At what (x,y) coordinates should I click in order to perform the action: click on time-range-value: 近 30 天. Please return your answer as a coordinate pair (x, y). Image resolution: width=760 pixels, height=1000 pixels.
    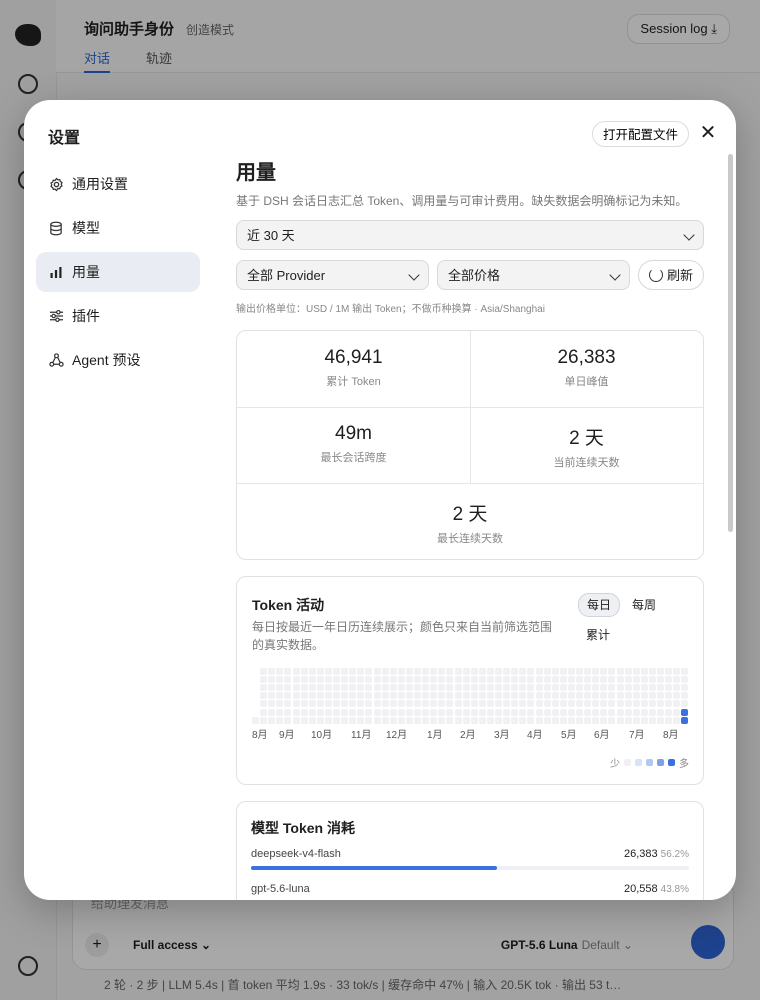
    Looking at the image, I should click on (271, 235).